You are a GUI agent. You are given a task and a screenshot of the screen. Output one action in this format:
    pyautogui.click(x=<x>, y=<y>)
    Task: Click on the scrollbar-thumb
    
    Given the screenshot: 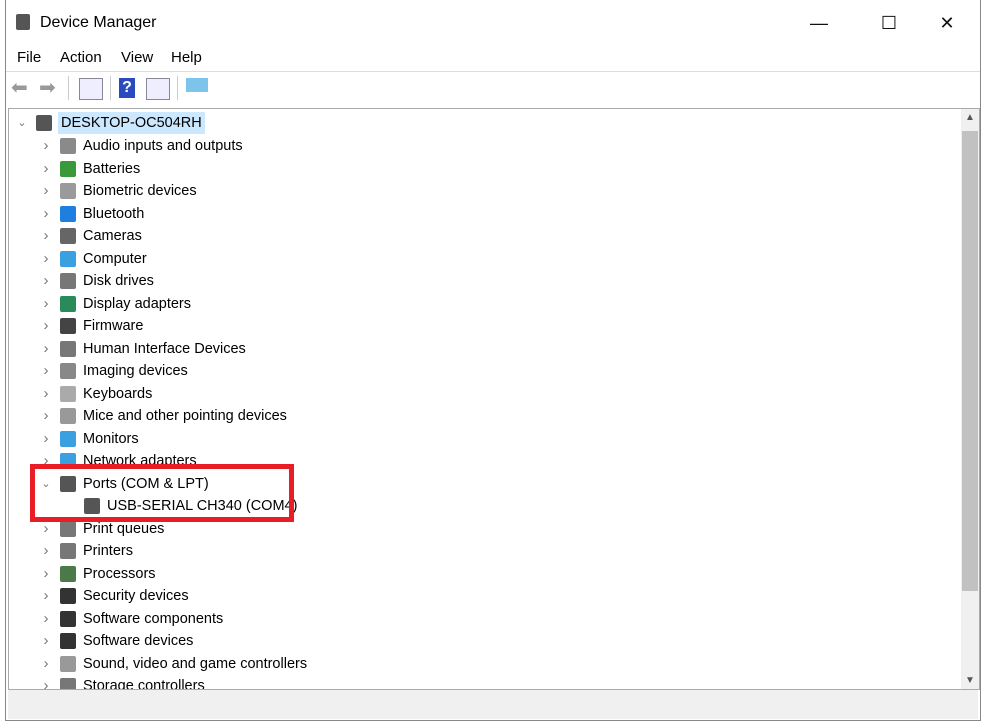 What is the action you would take?
    pyautogui.click(x=970, y=361)
    